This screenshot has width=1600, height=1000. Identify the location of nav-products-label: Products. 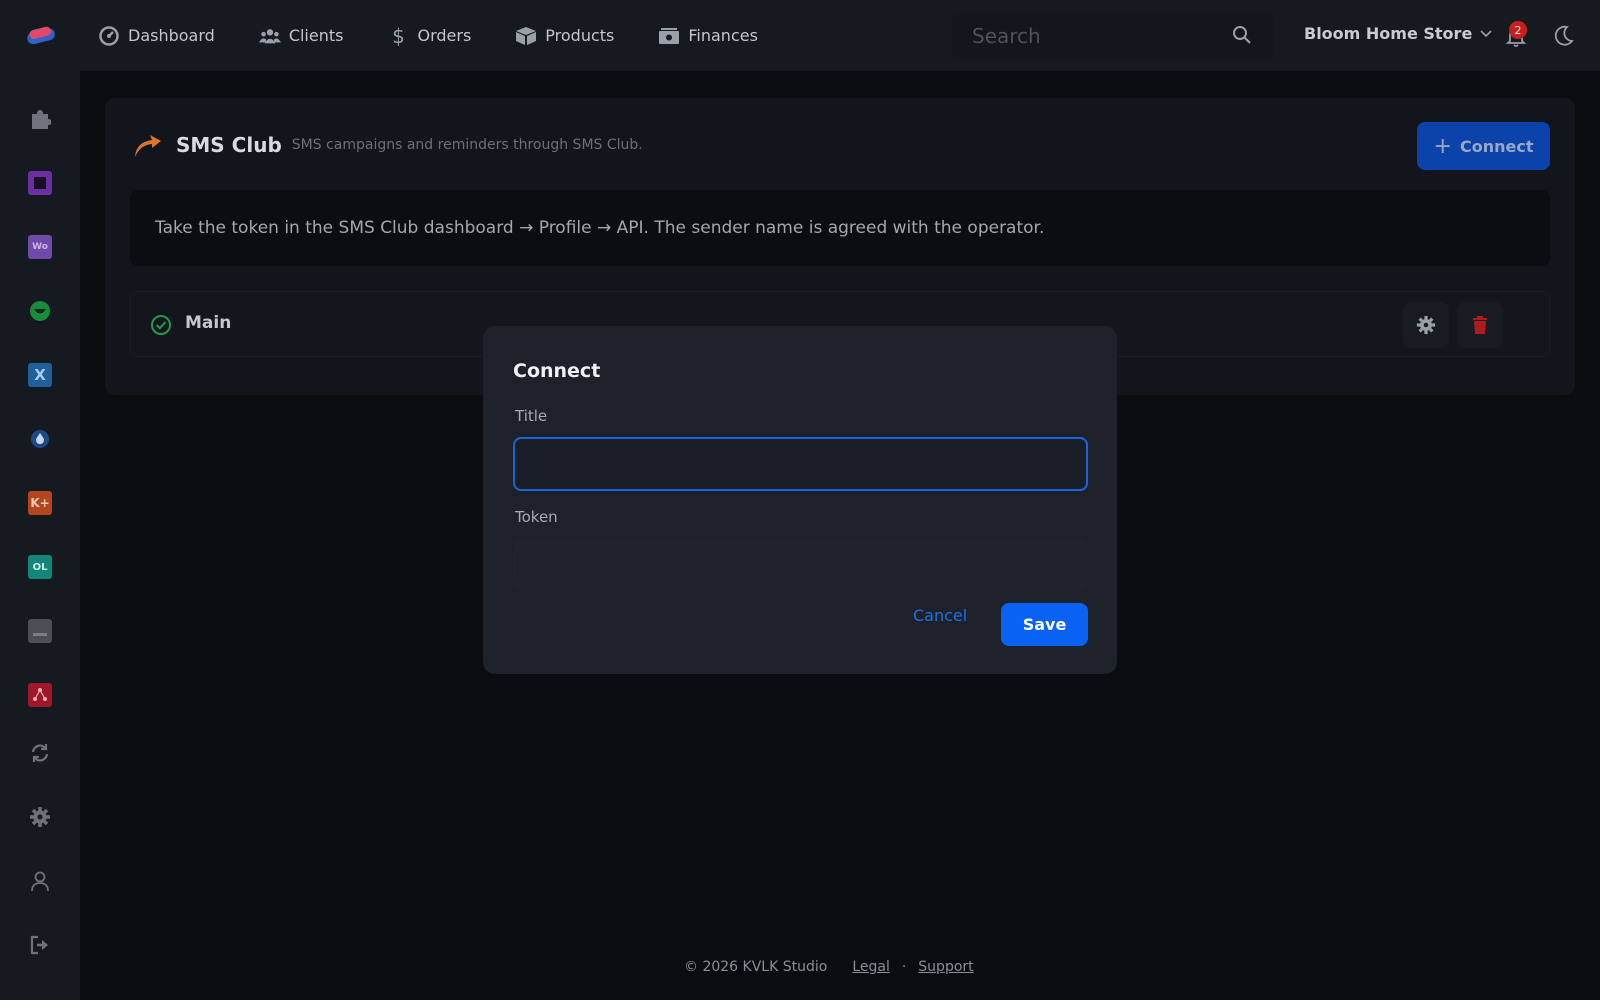
(580, 35).